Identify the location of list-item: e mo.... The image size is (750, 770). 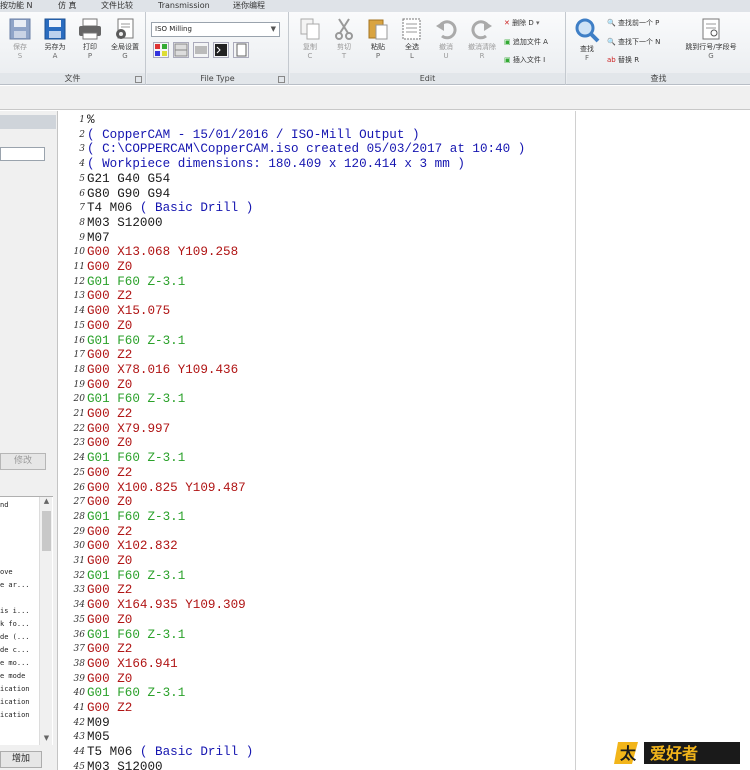
(15, 663).